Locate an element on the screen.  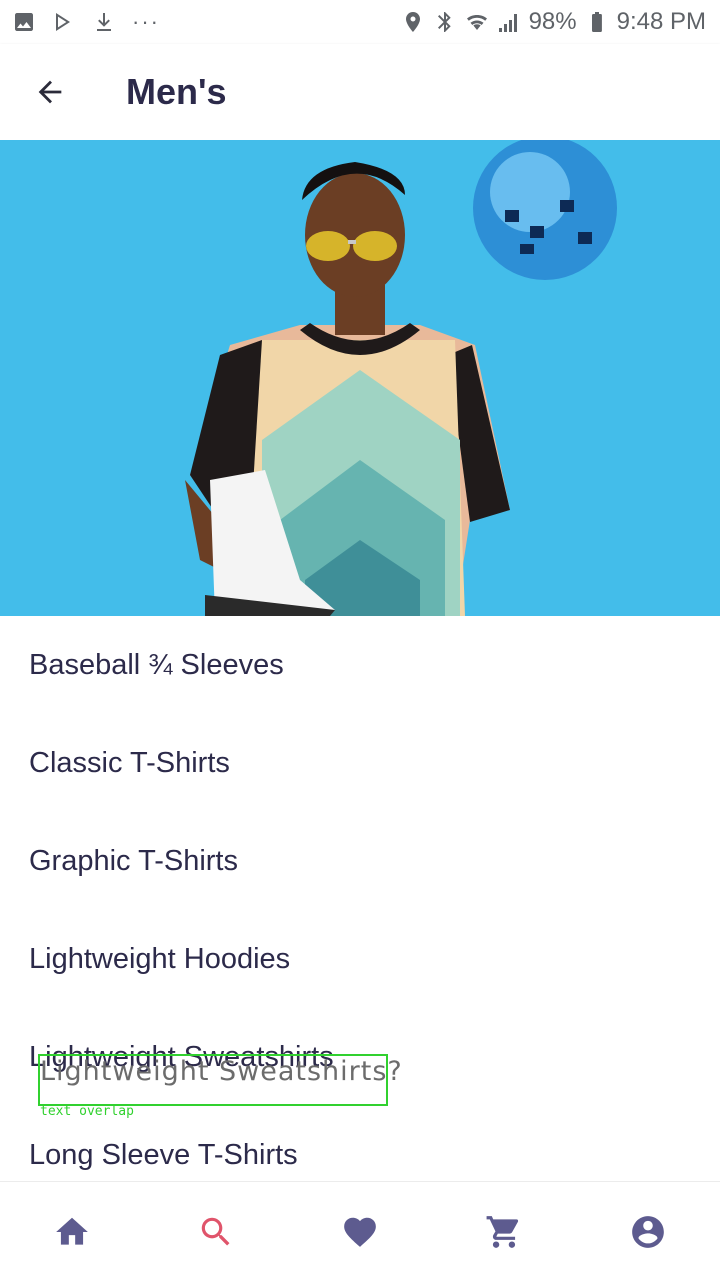
app-bar: Men's is located at coordinates (360, 92).